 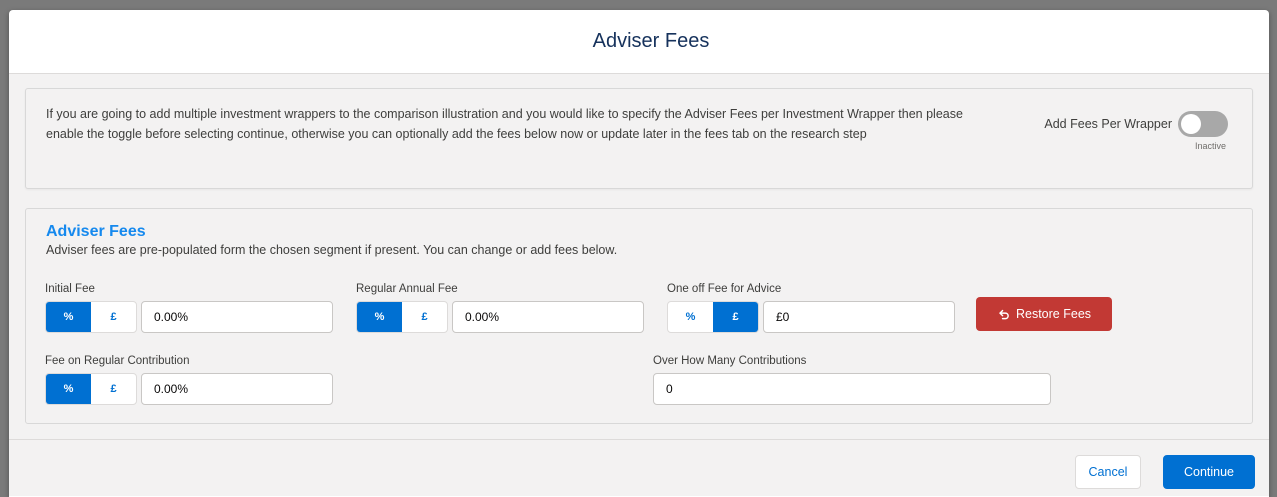 What do you see at coordinates (1203, 124) in the screenshot?
I see `fees-per-wrapper-toggle` at bounding box center [1203, 124].